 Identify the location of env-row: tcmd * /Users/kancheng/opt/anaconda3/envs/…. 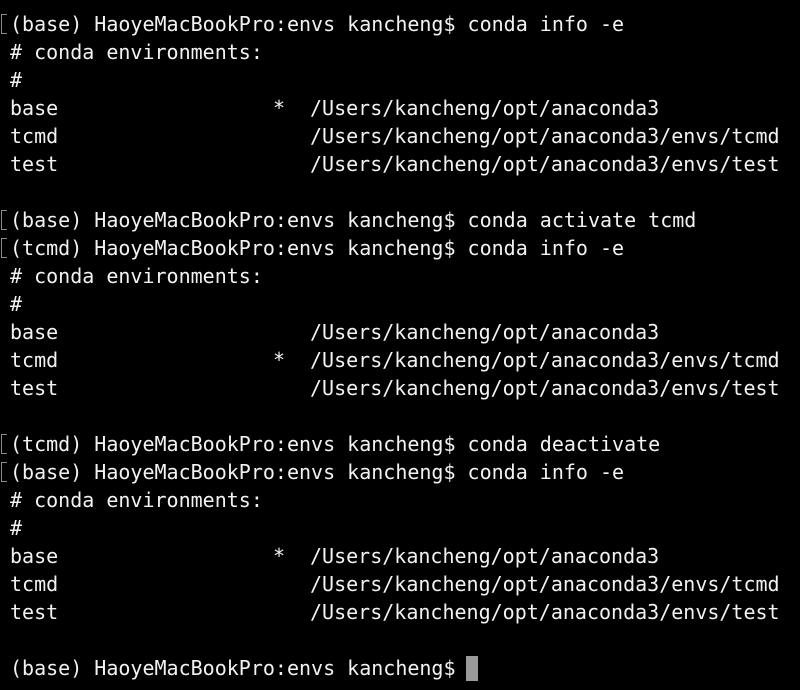
(400, 360).